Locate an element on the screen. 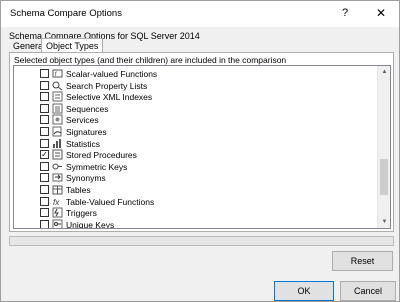 The width and height of the screenshot is (400, 302). vertical-scrollbar: ▲ ▼ is located at coordinates (383, 147).